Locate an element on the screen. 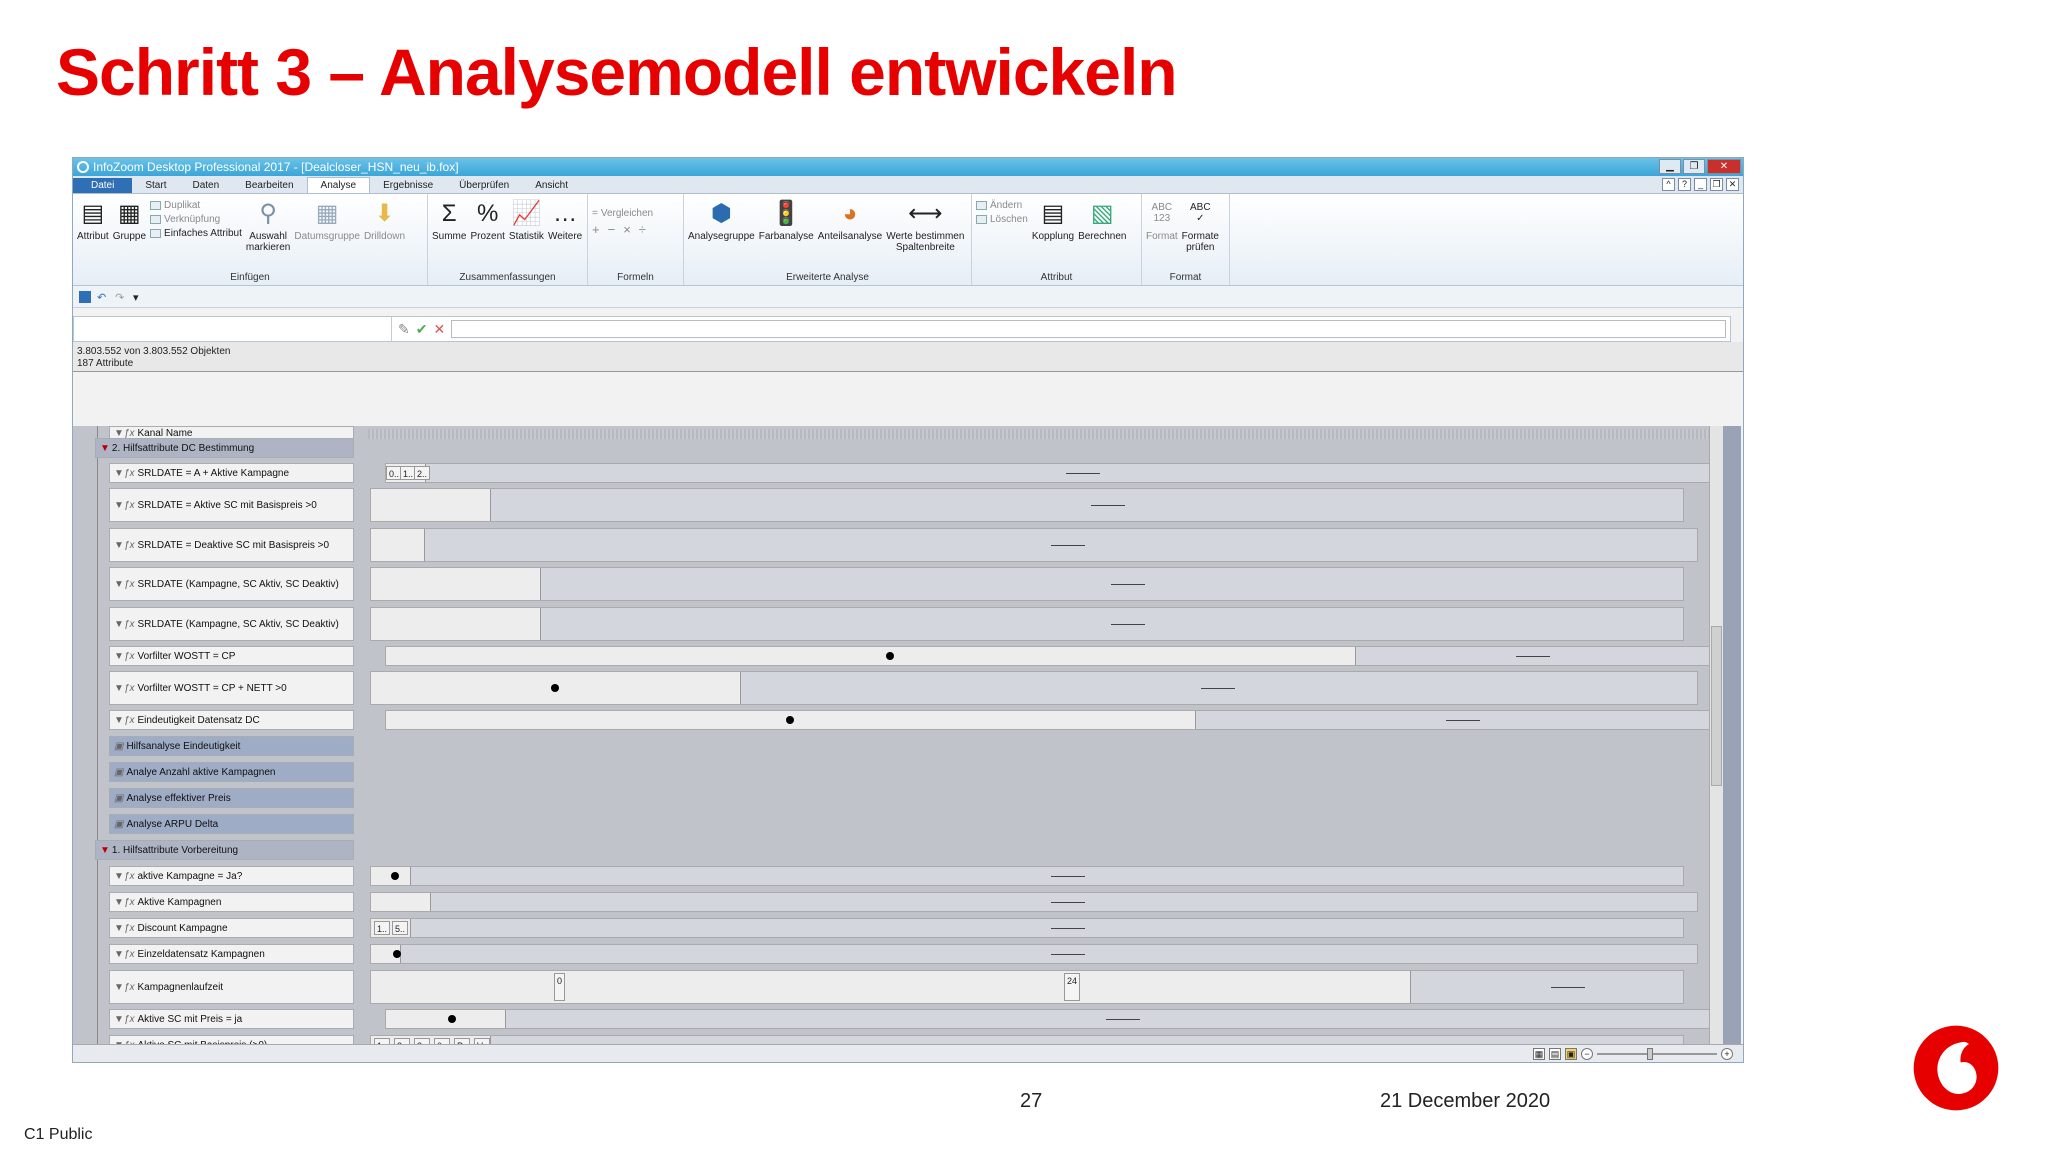  formula-name-box is located at coordinates (233, 329).